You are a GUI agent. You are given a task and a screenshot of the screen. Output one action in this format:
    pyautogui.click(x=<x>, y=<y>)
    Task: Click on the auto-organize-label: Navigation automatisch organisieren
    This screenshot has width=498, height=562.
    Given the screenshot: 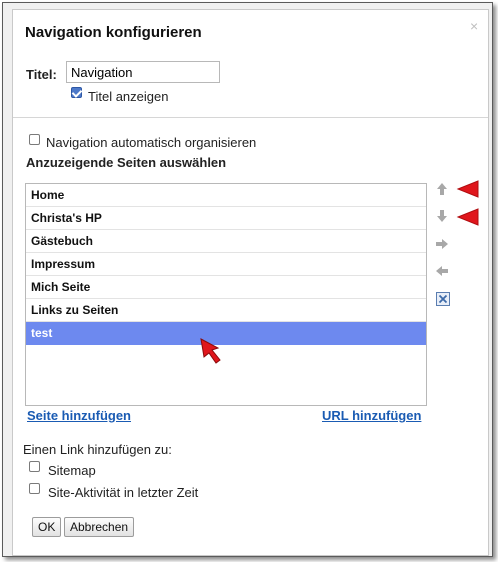 What is the action you would take?
    pyautogui.click(x=151, y=142)
    